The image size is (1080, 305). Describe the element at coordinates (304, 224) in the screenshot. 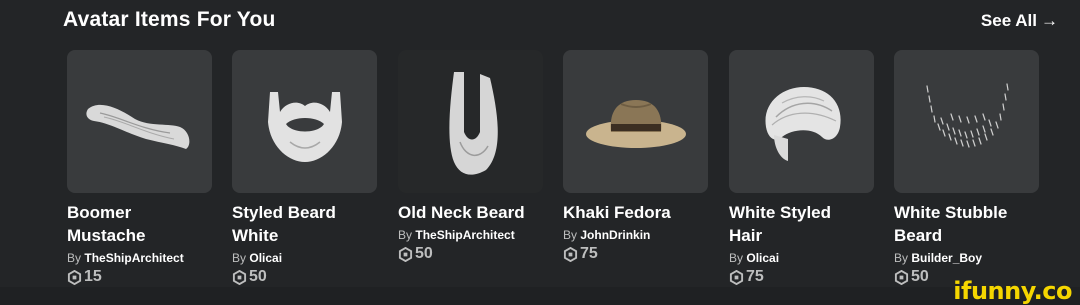

I see `item-name: Styled Beard White` at that location.